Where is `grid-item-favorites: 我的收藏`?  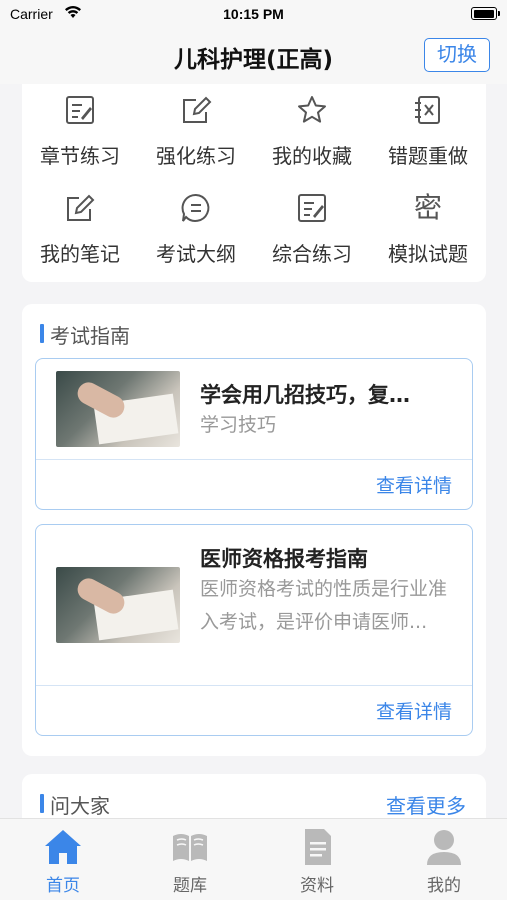 grid-item-favorites: 我的收藏 is located at coordinates (312, 139).